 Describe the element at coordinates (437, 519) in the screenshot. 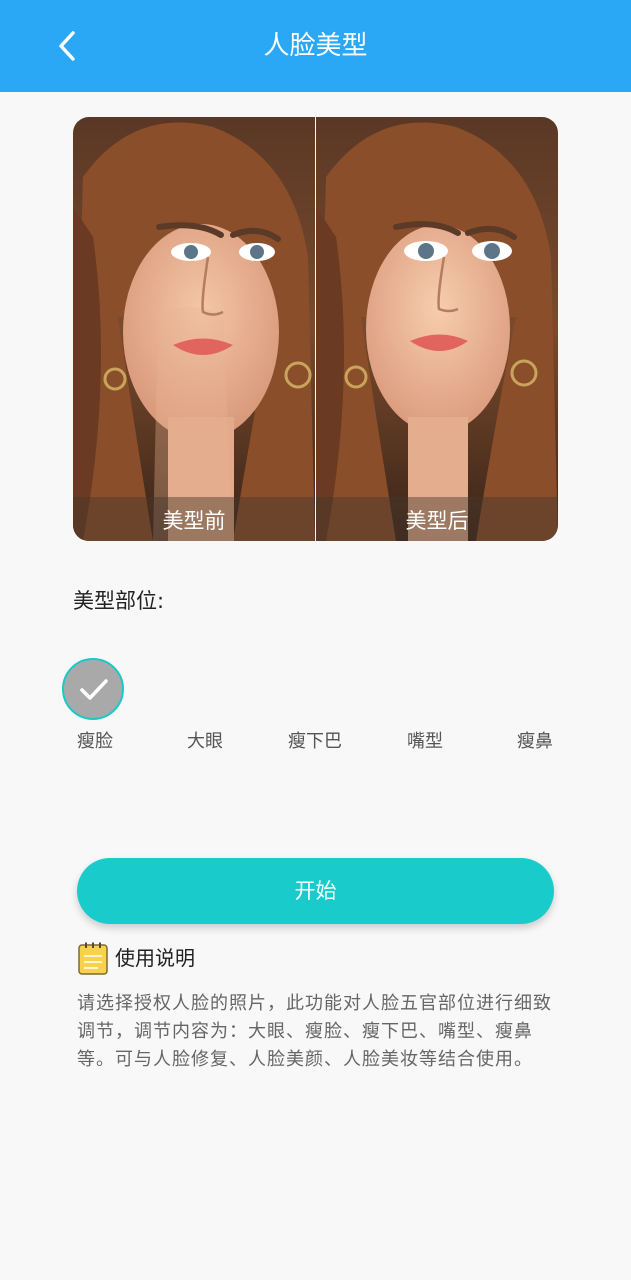

I see `after-label: 美型后` at that location.